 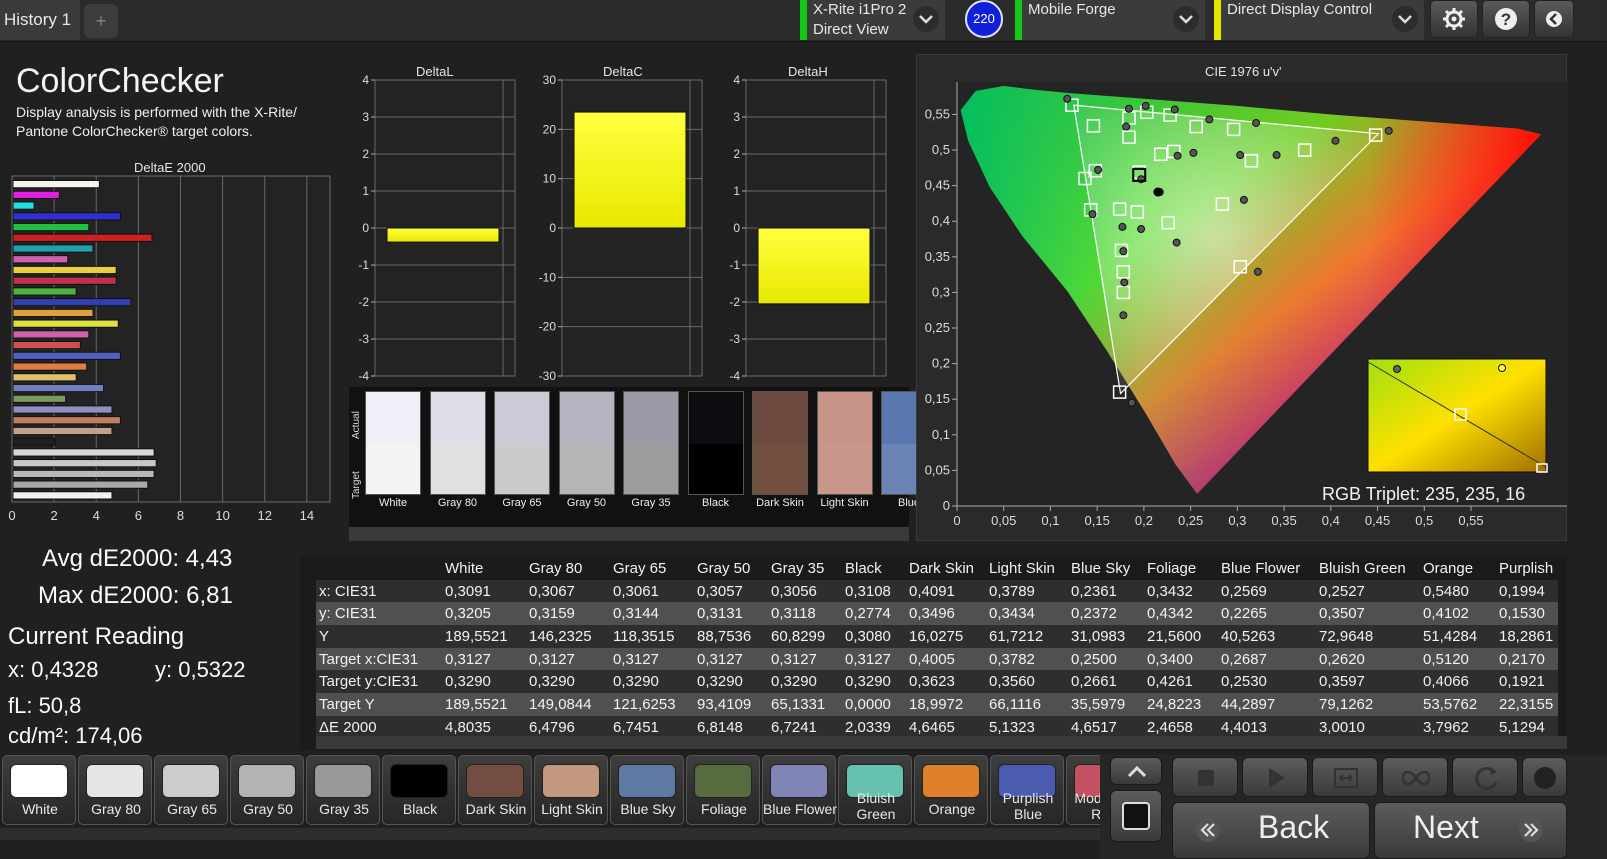 I want to click on table-cell: 0,2661, so click(x=1106, y=682).